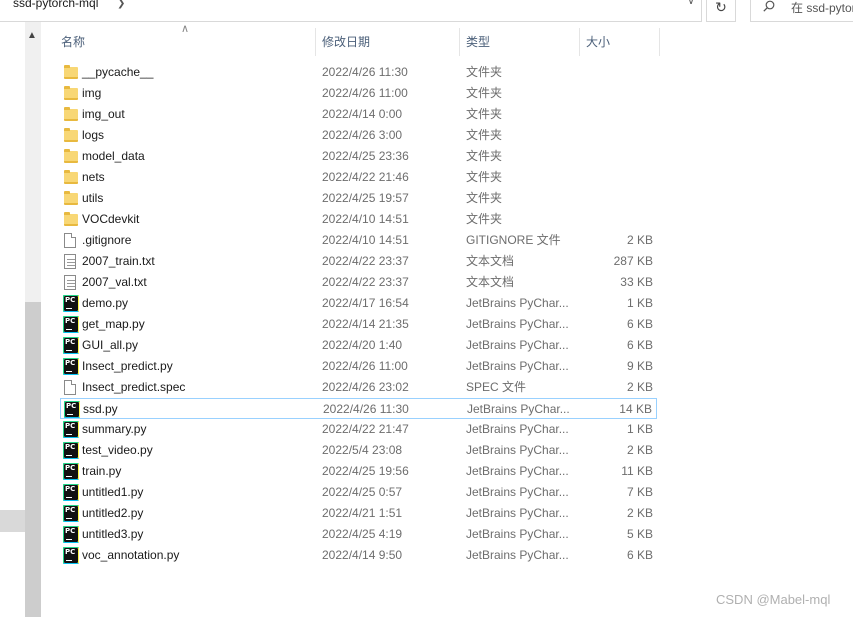 This screenshot has width=853, height=617. I want to click on file-name: utils, so click(93, 198).